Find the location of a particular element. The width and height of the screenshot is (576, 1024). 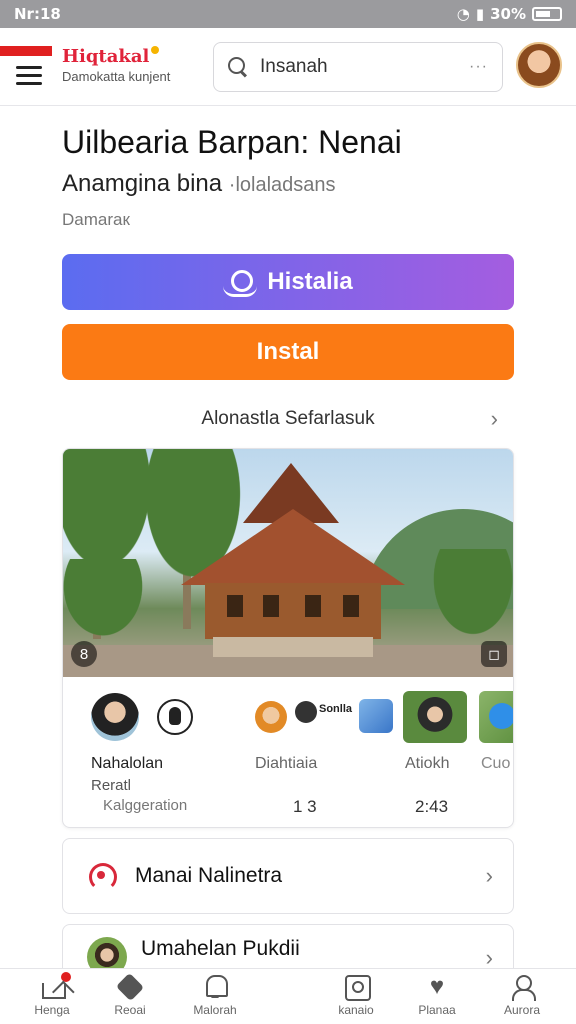

primary-button-label: Histalia is located at coordinates (310, 281).